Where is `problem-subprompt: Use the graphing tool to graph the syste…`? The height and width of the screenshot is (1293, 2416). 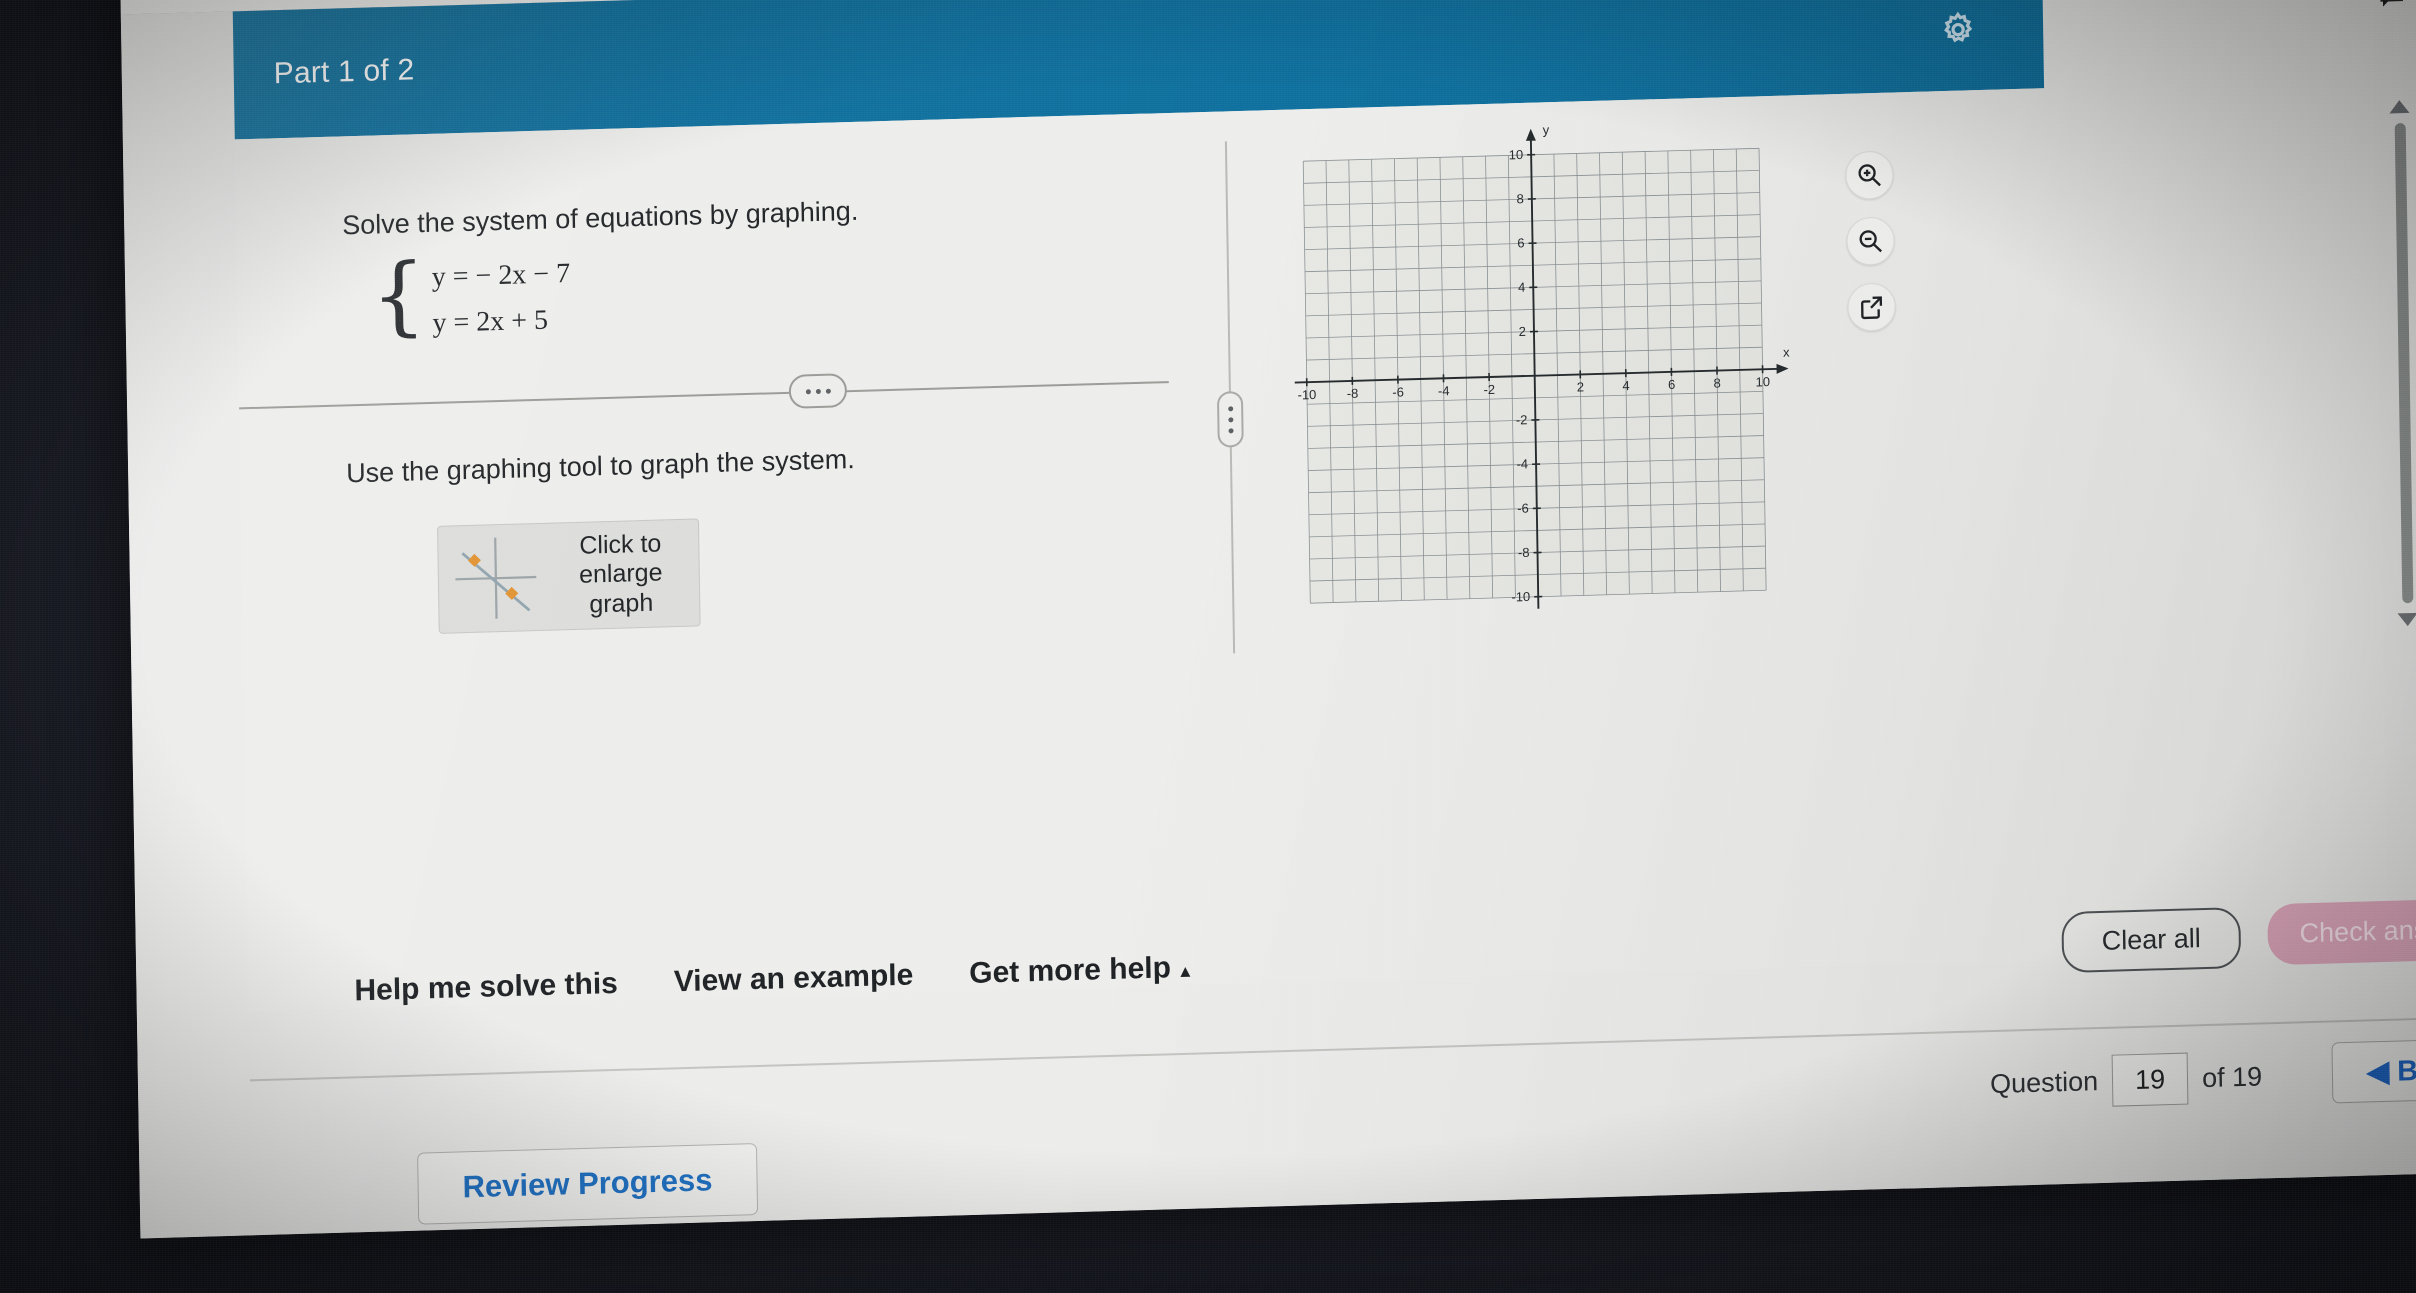
problem-subprompt: Use the graphing tool to graph the syste… is located at coordinates (600, 466).